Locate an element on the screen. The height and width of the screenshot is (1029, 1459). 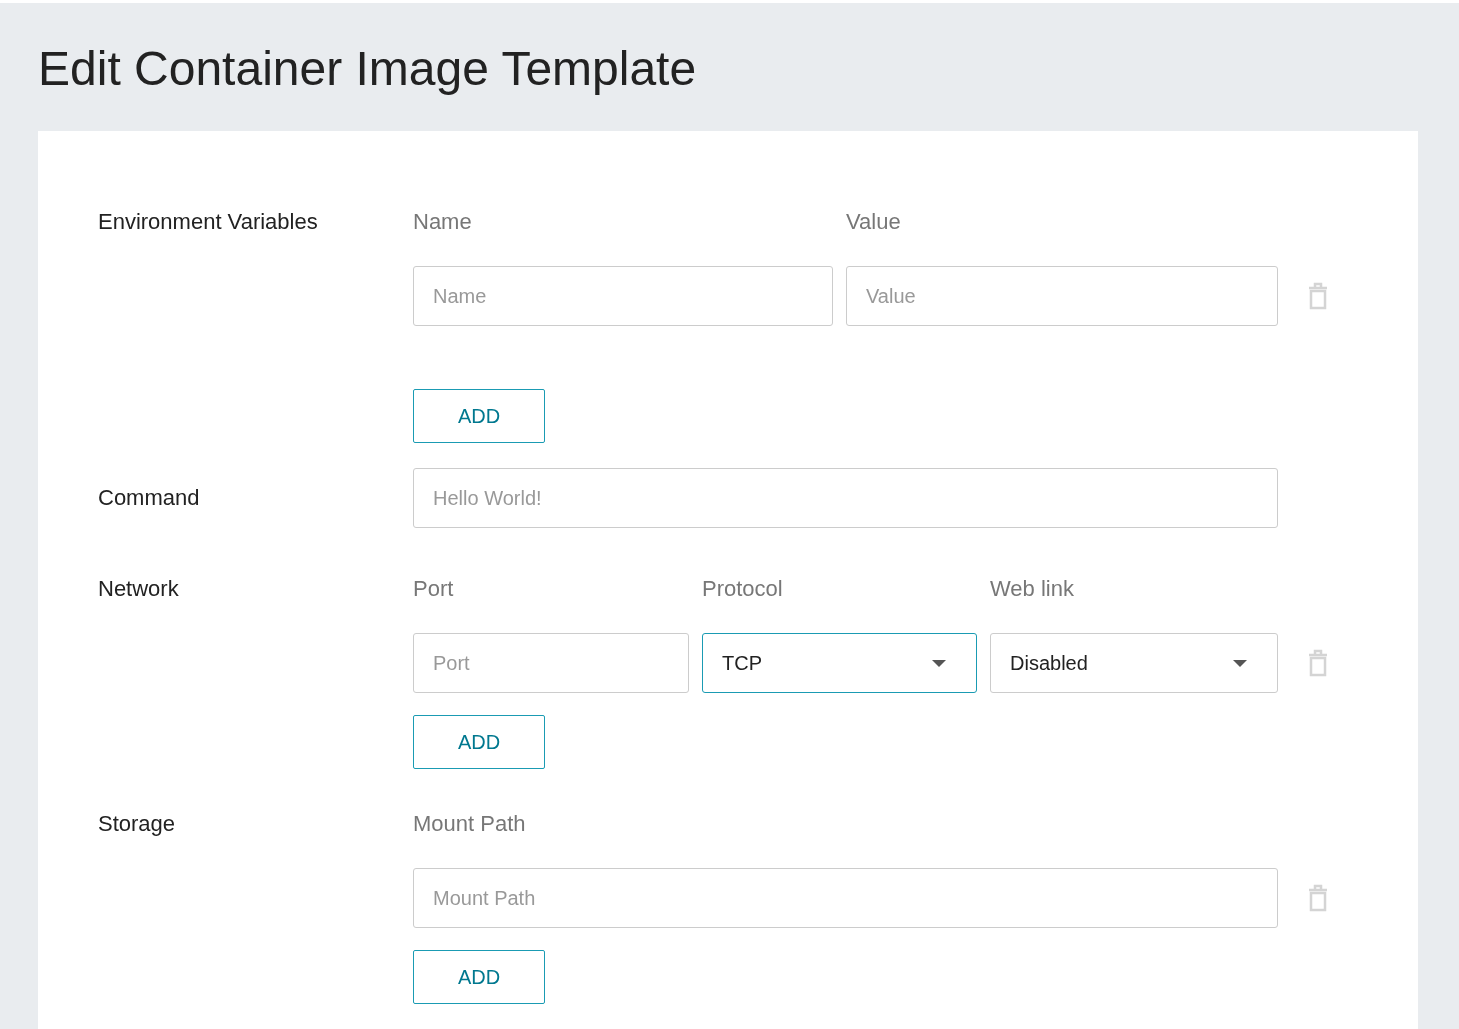
column-heading: Web link is located at coordinates (1032, 589).